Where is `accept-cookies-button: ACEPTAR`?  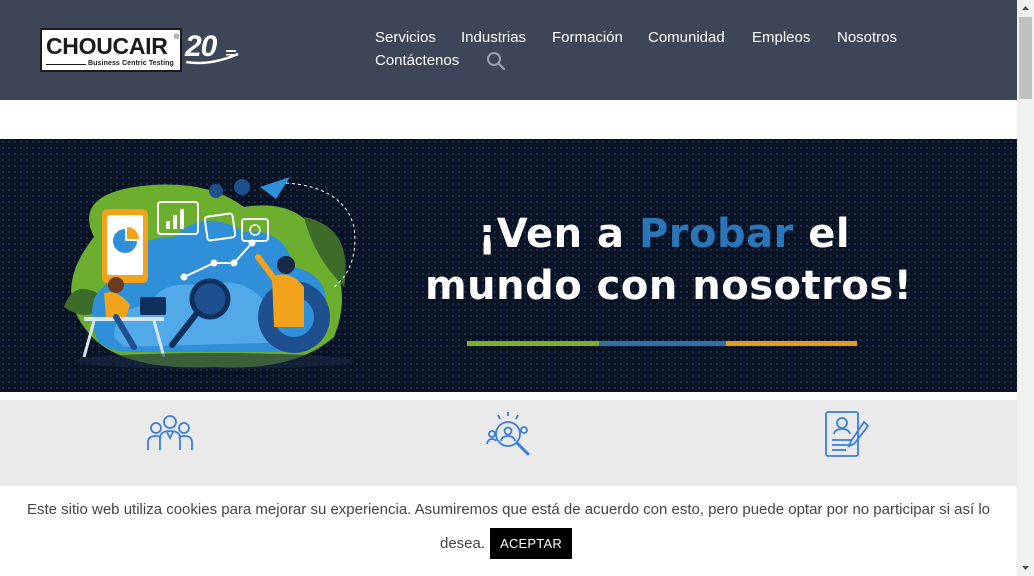
accept-cookies-button: ACEPTAR is located at coordinates (531, 543).